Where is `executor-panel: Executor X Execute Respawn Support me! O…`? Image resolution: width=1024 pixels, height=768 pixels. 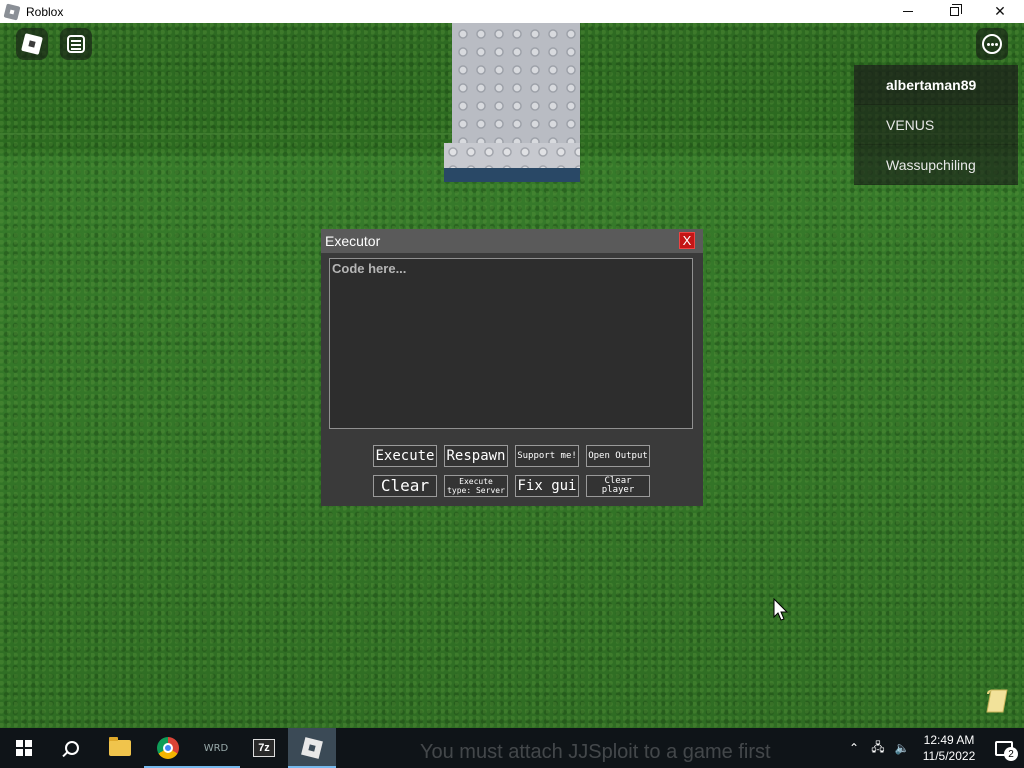 executor-panel: Executor X Execute Respawn Support me! O… is located at coordinates (512, 367).